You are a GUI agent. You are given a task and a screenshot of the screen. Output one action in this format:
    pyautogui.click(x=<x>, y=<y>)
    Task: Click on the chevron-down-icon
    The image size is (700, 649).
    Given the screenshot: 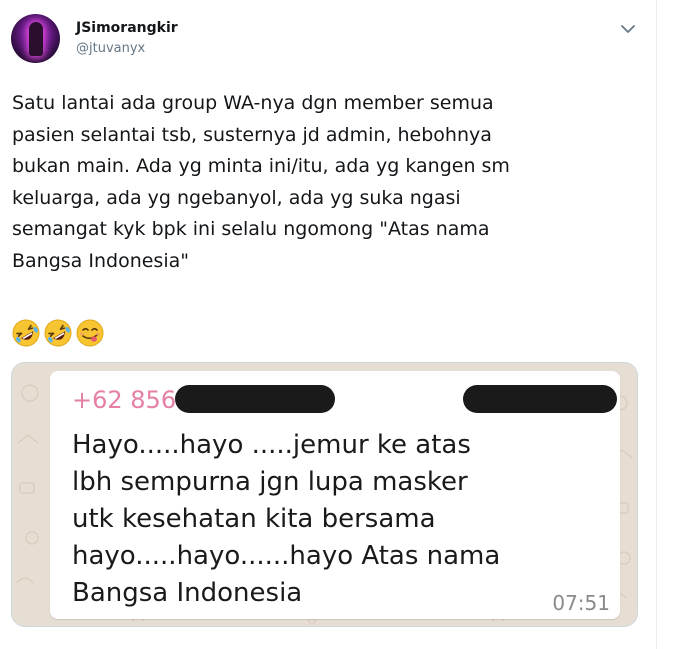 What is the action you would take?
    pyautogui.click(x=628, y=29)
    